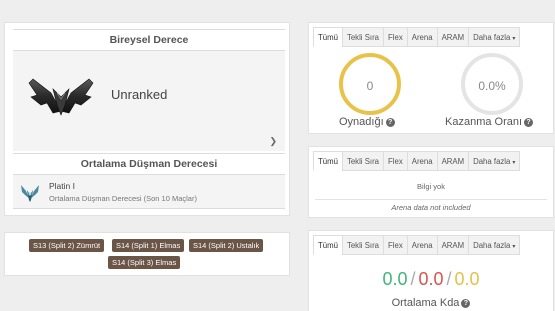 The height and width of the screenshot is (311, 555). Describe the element at coordinates (273, 141) in the screenshot. I see `chevron-down-icon: ❯` at that location.